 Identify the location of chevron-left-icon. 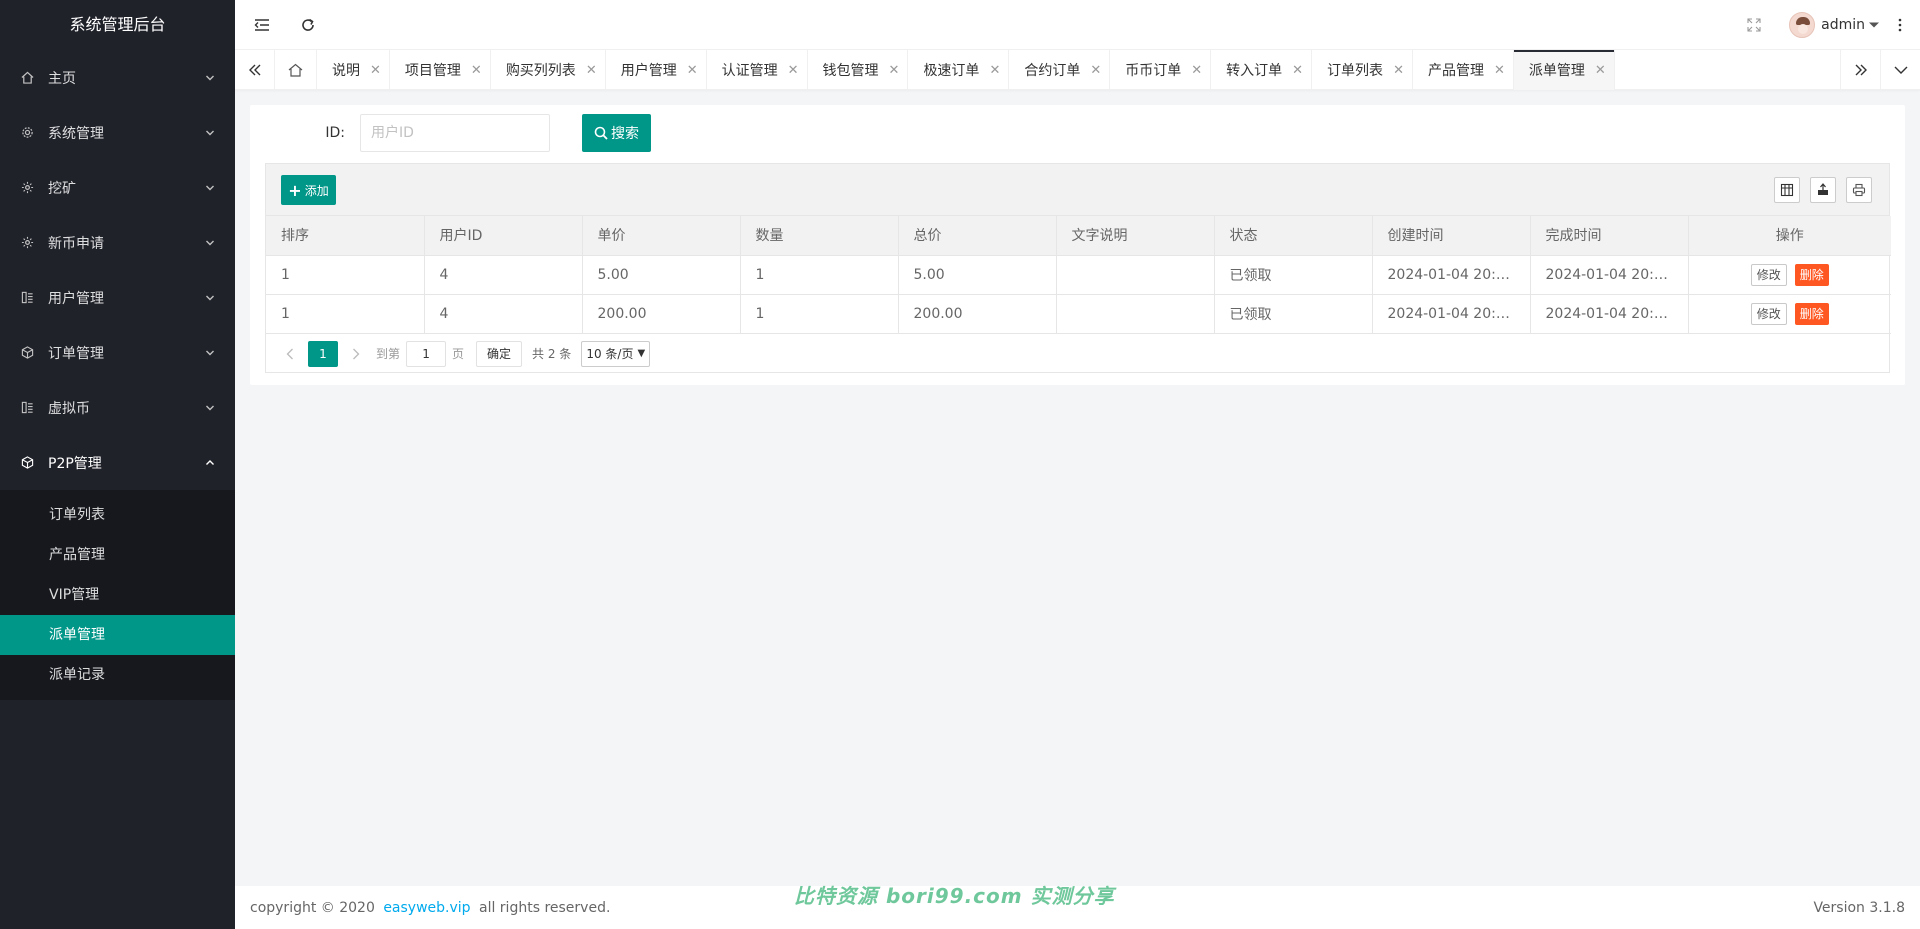
(290, 354).